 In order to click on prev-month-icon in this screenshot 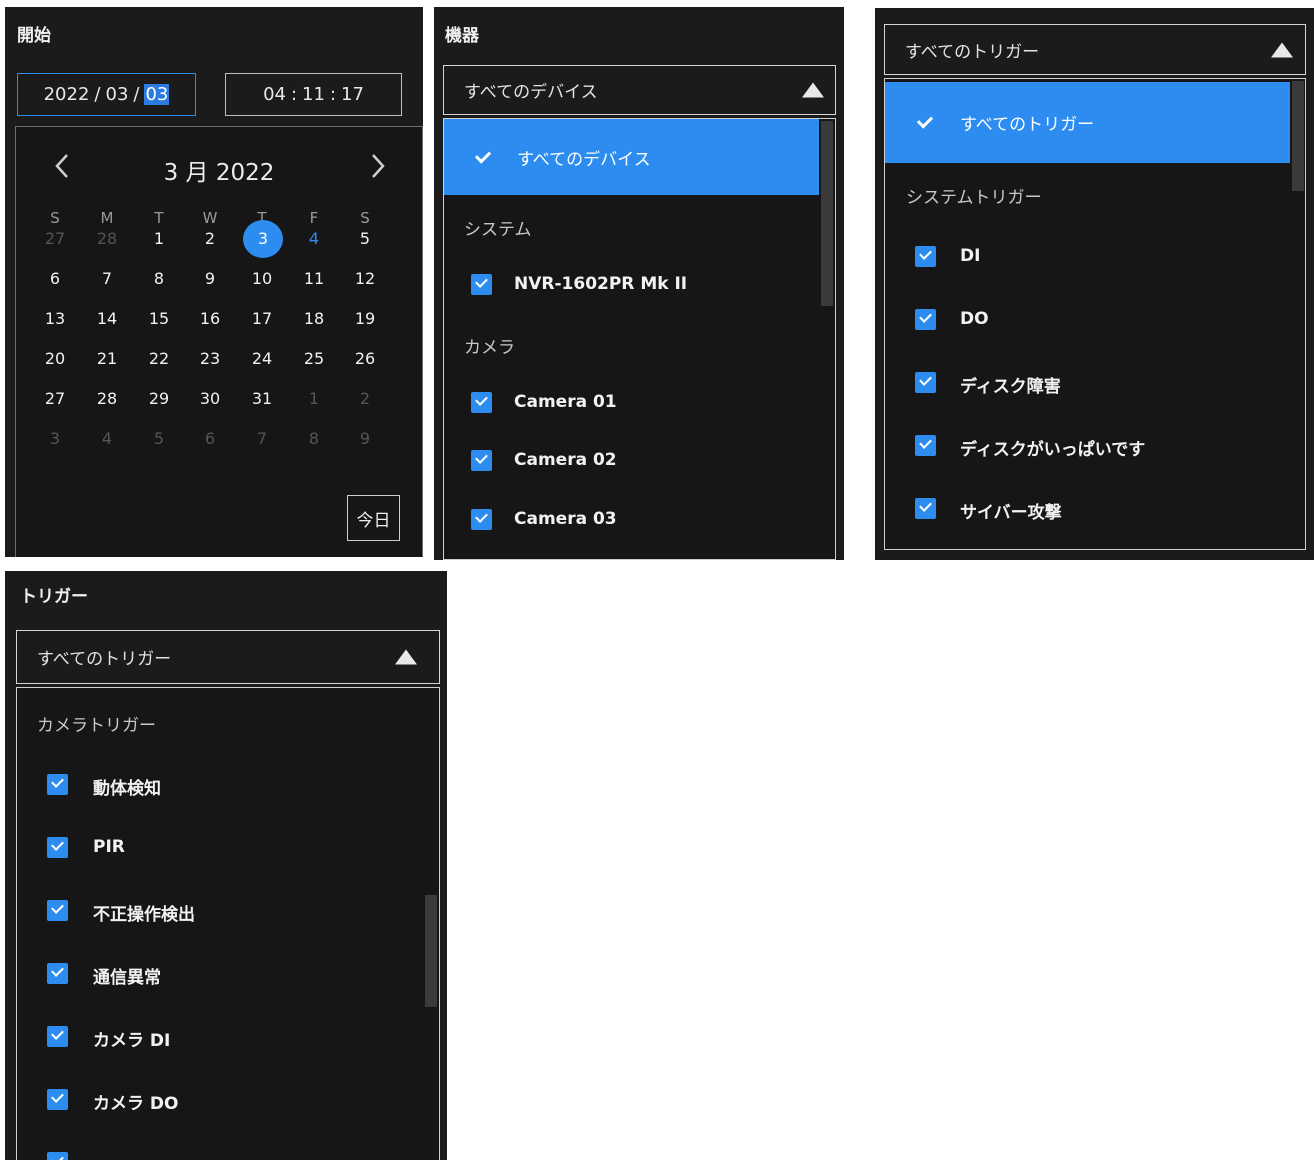, I will do `click(62, 169)`.